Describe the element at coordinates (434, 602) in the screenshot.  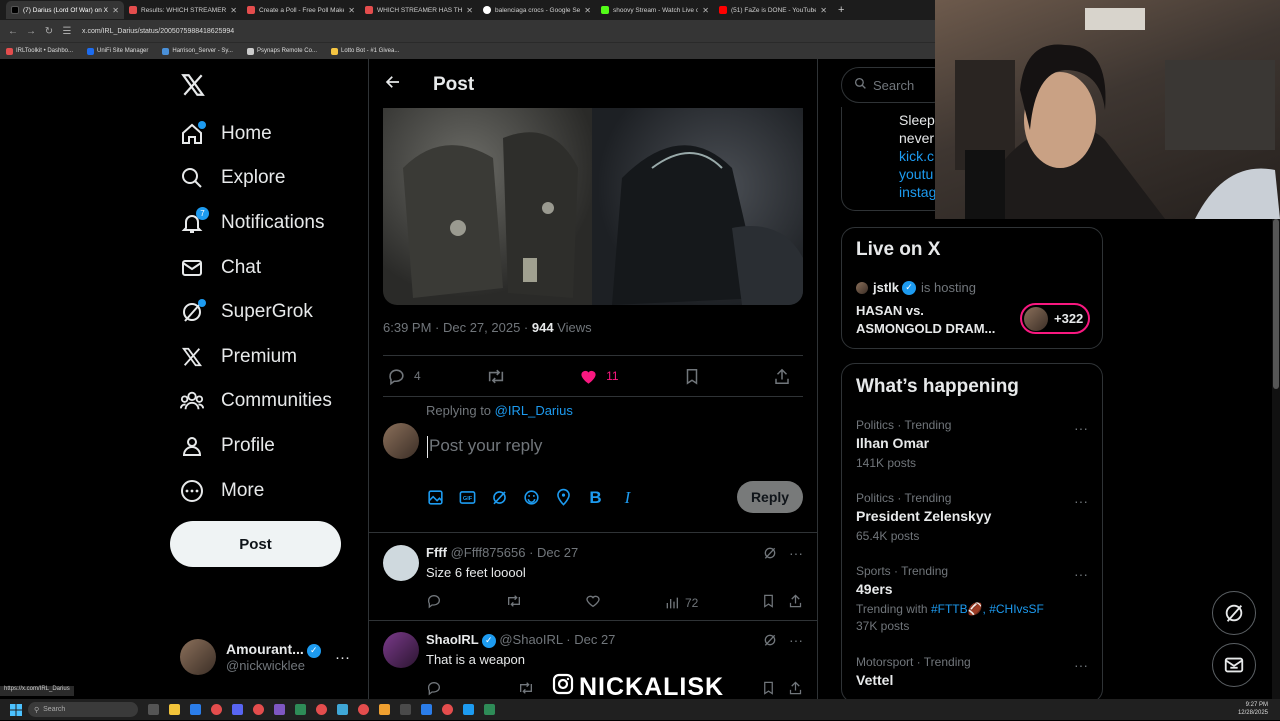
I see `reply-icon` at that location.